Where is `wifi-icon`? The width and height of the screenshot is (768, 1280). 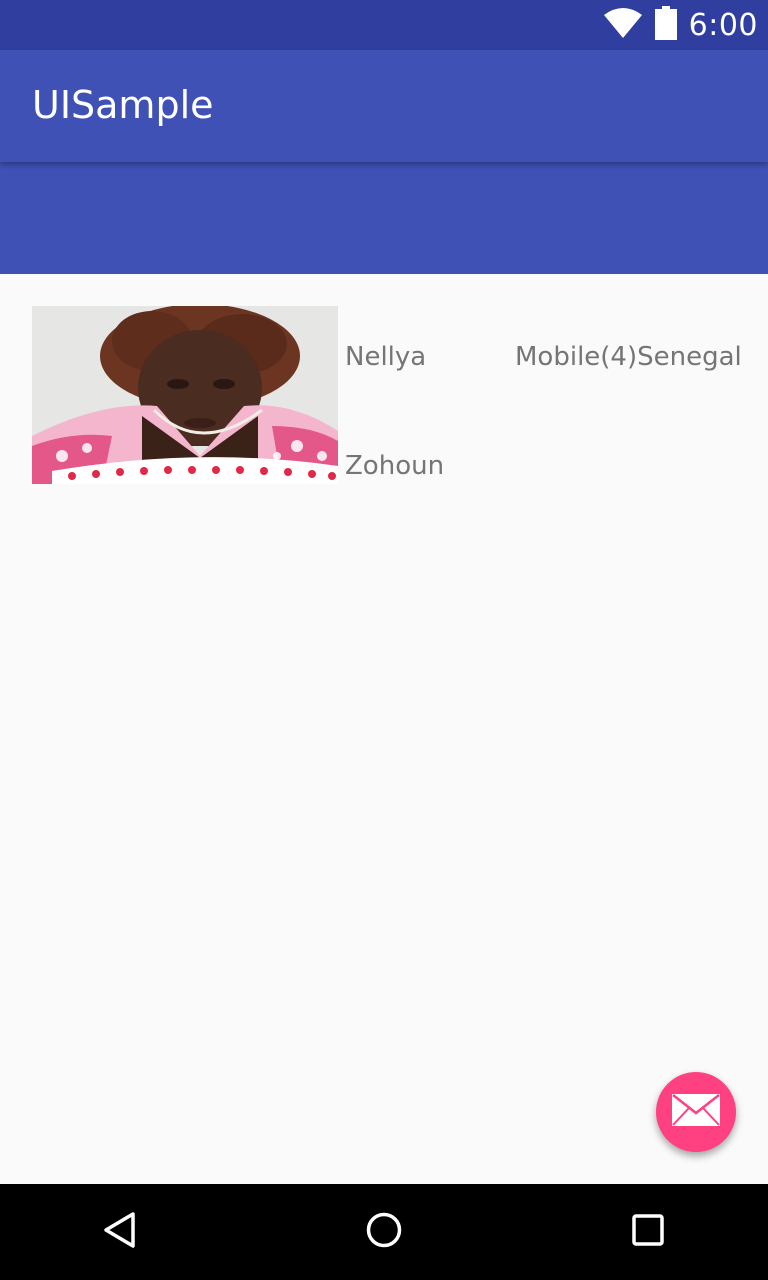 wifi-icon is located at coordinates (623, 25).